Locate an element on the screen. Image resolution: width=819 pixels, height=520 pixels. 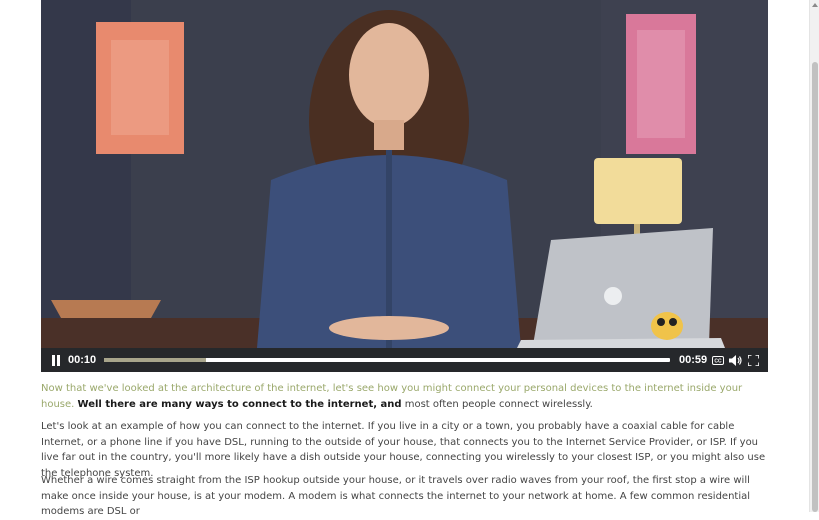
captions-icon: CC is located at coordinates (718, 360).